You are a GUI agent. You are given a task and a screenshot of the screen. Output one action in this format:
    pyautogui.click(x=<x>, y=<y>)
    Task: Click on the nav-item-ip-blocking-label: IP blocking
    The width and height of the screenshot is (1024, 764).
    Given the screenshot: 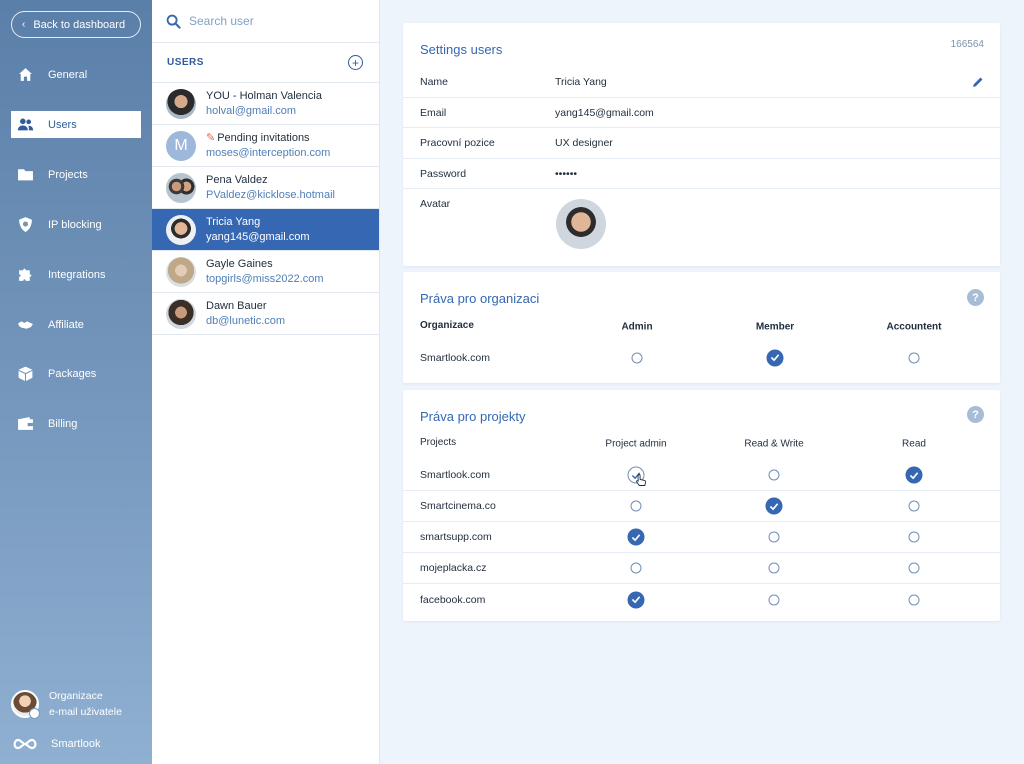 What is the action you would take?
    pyautogui.click(x=75, y=224)
    